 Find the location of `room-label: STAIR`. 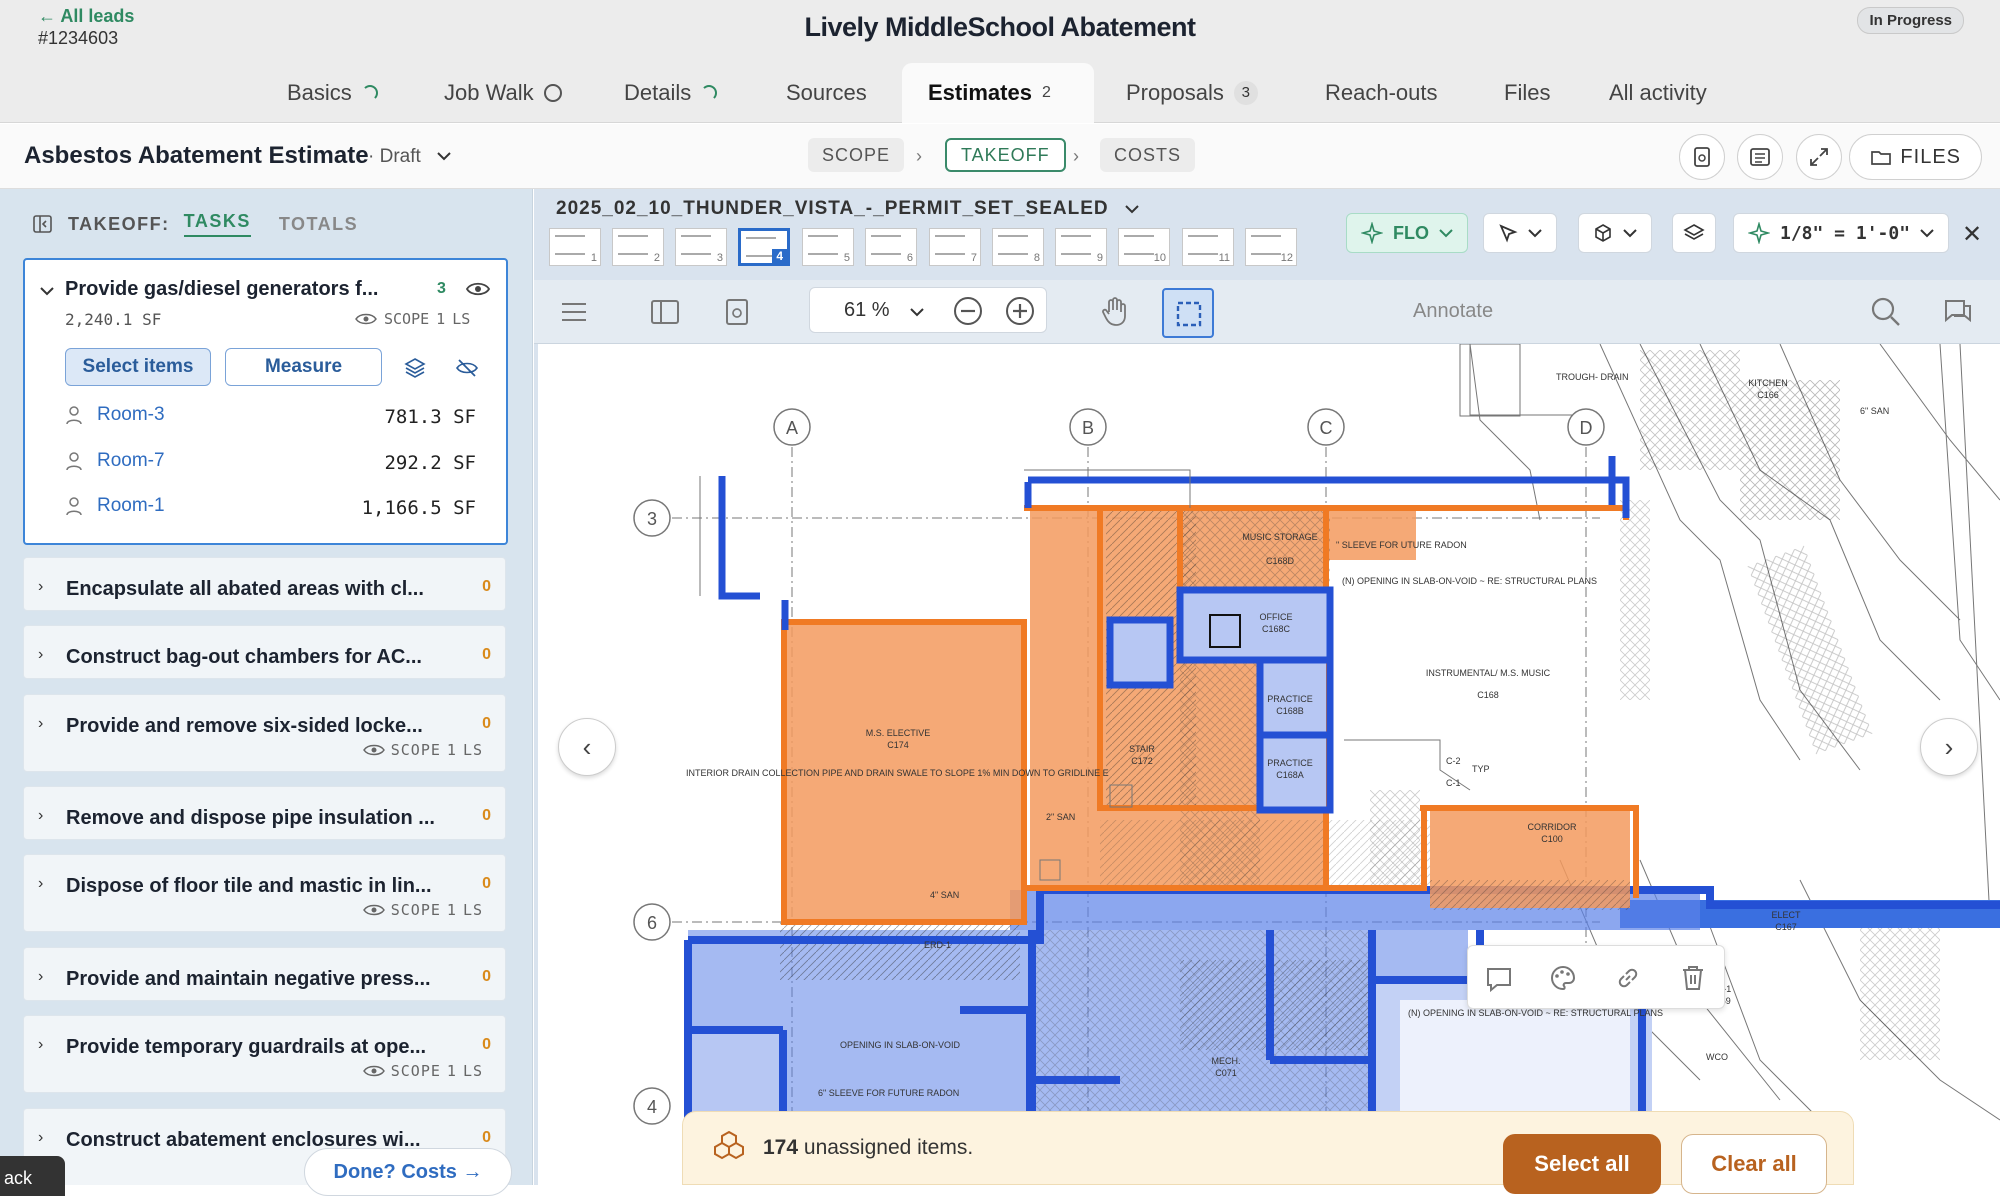

room-label: STAIR is located at coordinates (1142, 749).